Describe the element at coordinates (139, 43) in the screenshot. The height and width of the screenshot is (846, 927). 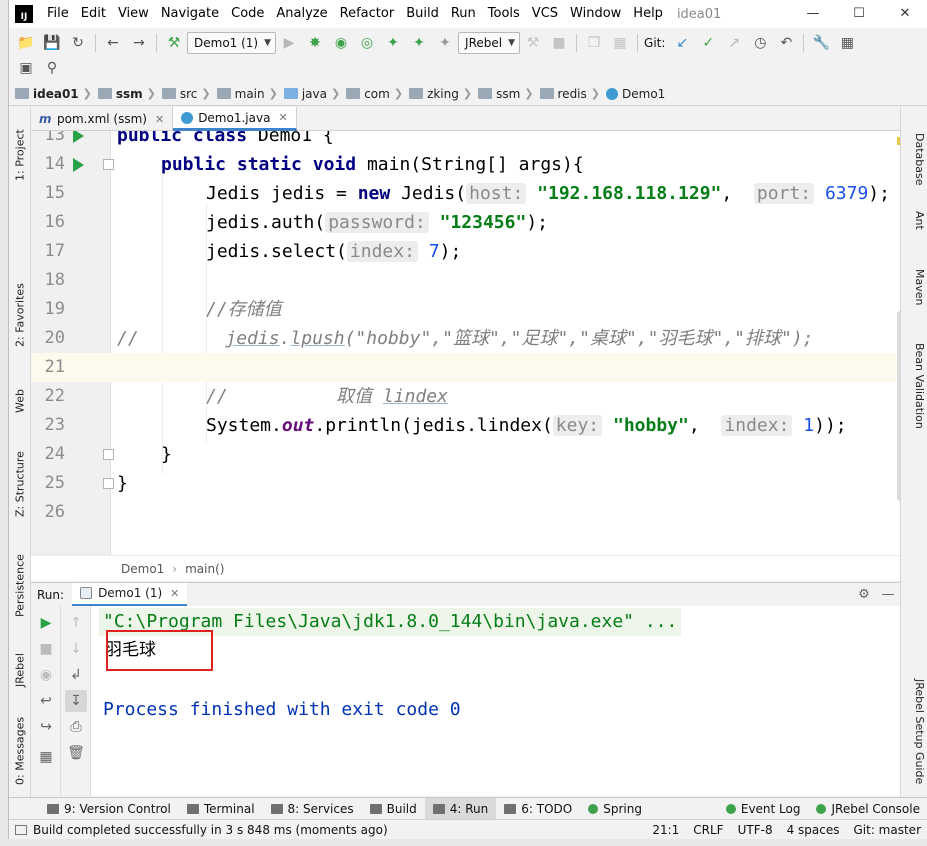
I see `forward-arrow-icon: →` at that location.